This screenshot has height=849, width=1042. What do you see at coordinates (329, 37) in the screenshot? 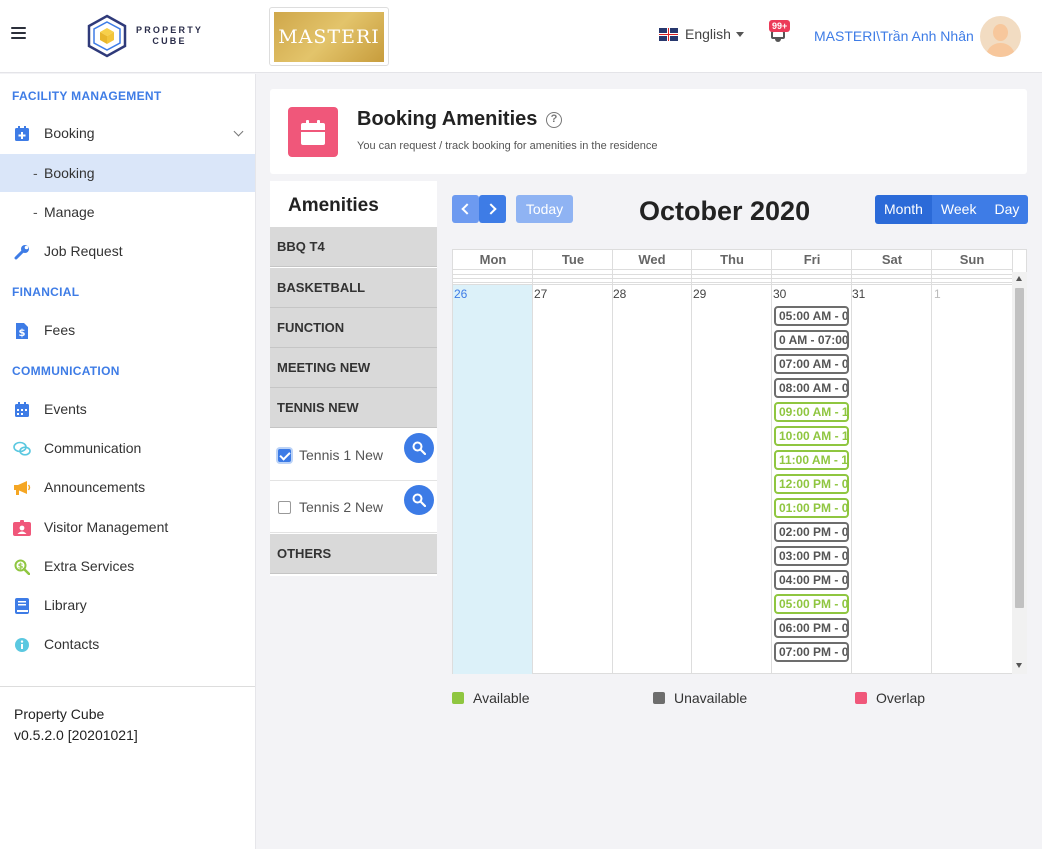
I see `masteri-logo-text: MASTERI` at bounding box center [329, 37].